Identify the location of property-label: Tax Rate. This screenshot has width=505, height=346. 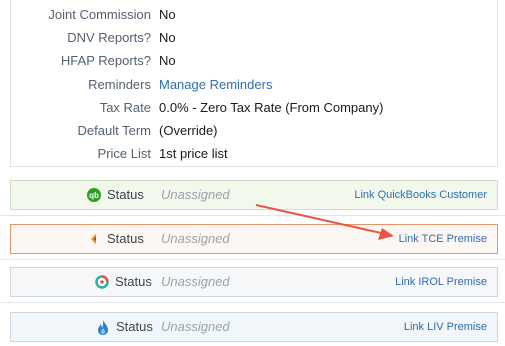
(125, 107).